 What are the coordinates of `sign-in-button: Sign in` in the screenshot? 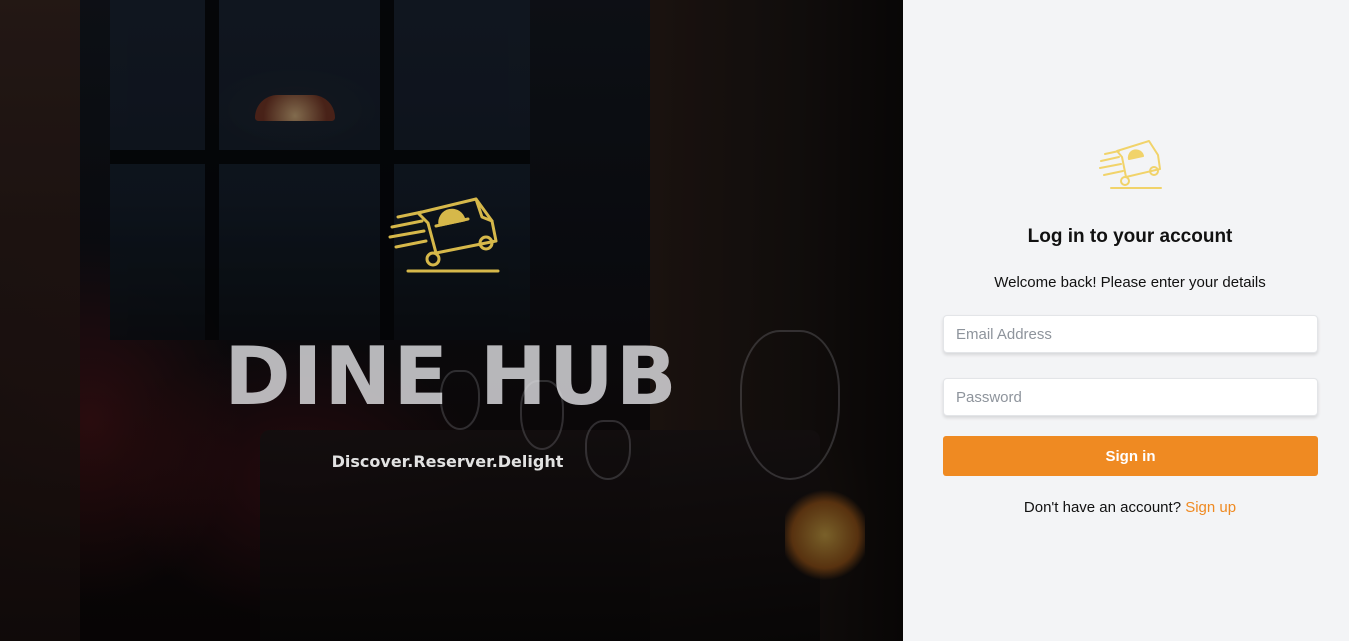 It's located at (1130, 456).